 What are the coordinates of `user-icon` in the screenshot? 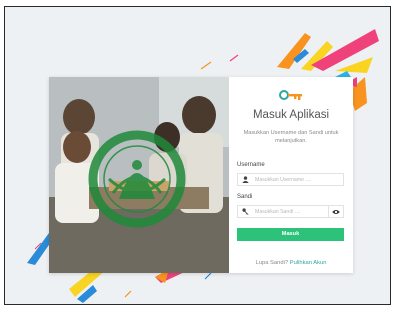 It's located at (245, 179).